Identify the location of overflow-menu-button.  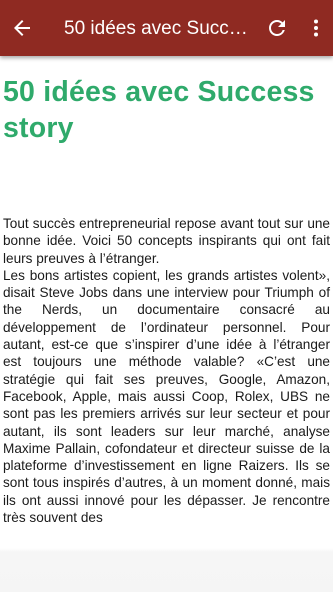
(314, 28).